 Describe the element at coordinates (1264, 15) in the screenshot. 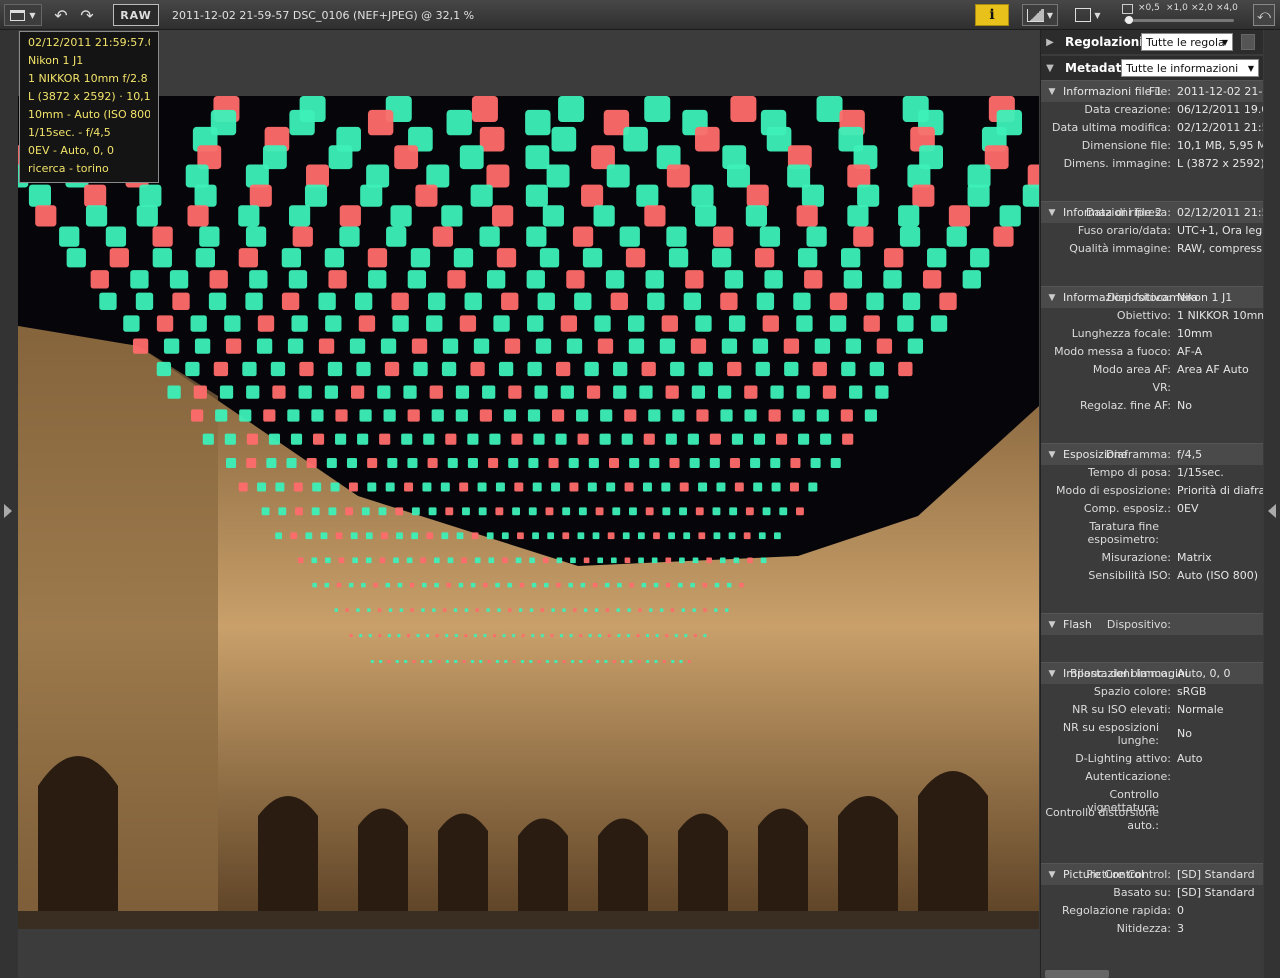

I see `rotate-back-button: ⤺` at that location.